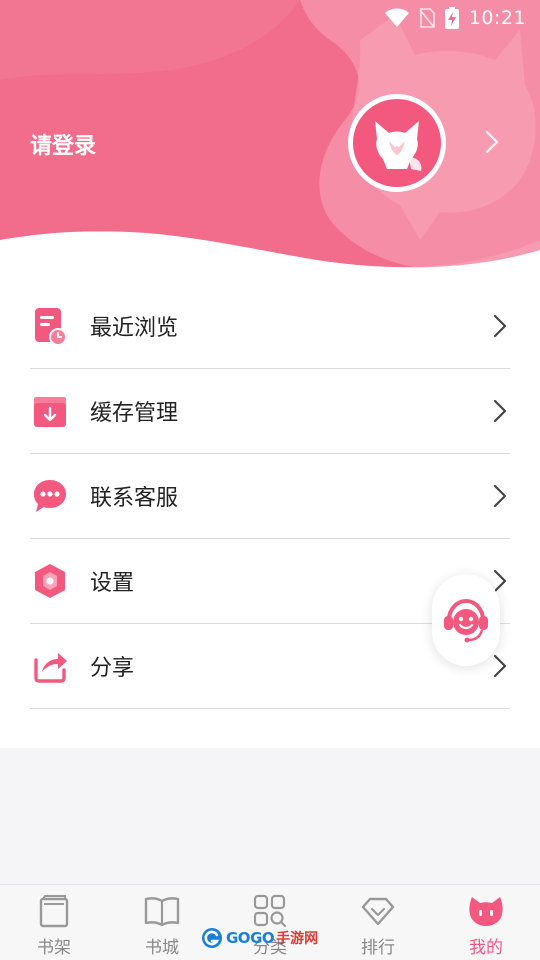  I want to click on watermark-logo-icon, so click(212, 938).